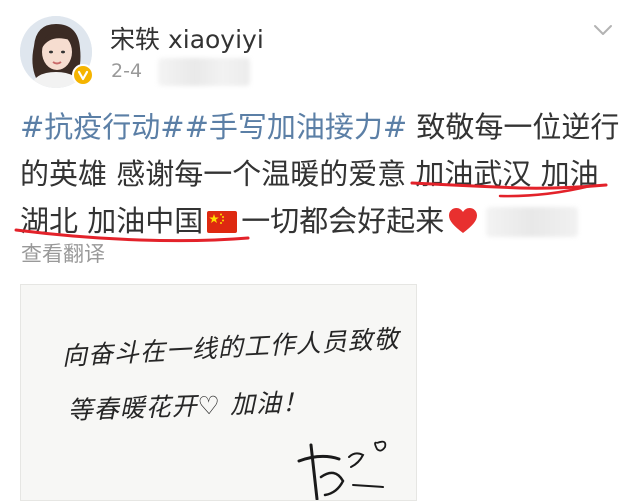 This screenshot has width=640, height=501. I want to click on username: 宋轶 xiaoyiyi, so click(187, 38).